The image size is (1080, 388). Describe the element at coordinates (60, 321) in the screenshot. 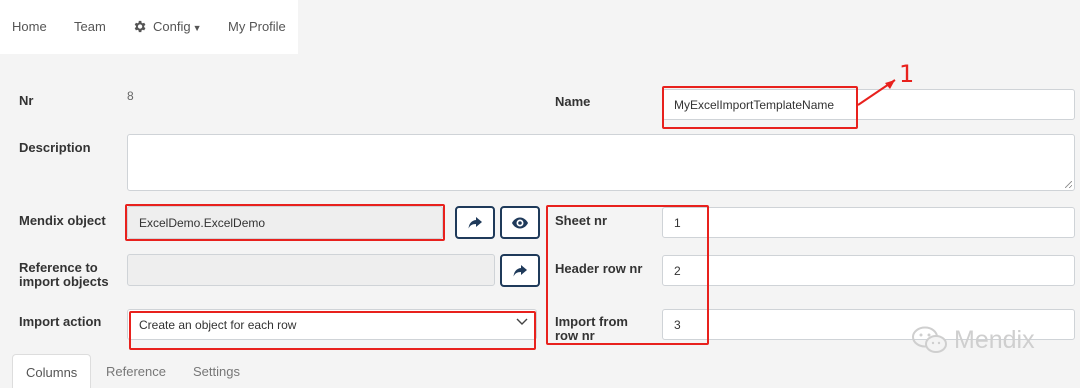

I see `import-action-label: Import action` at that location.